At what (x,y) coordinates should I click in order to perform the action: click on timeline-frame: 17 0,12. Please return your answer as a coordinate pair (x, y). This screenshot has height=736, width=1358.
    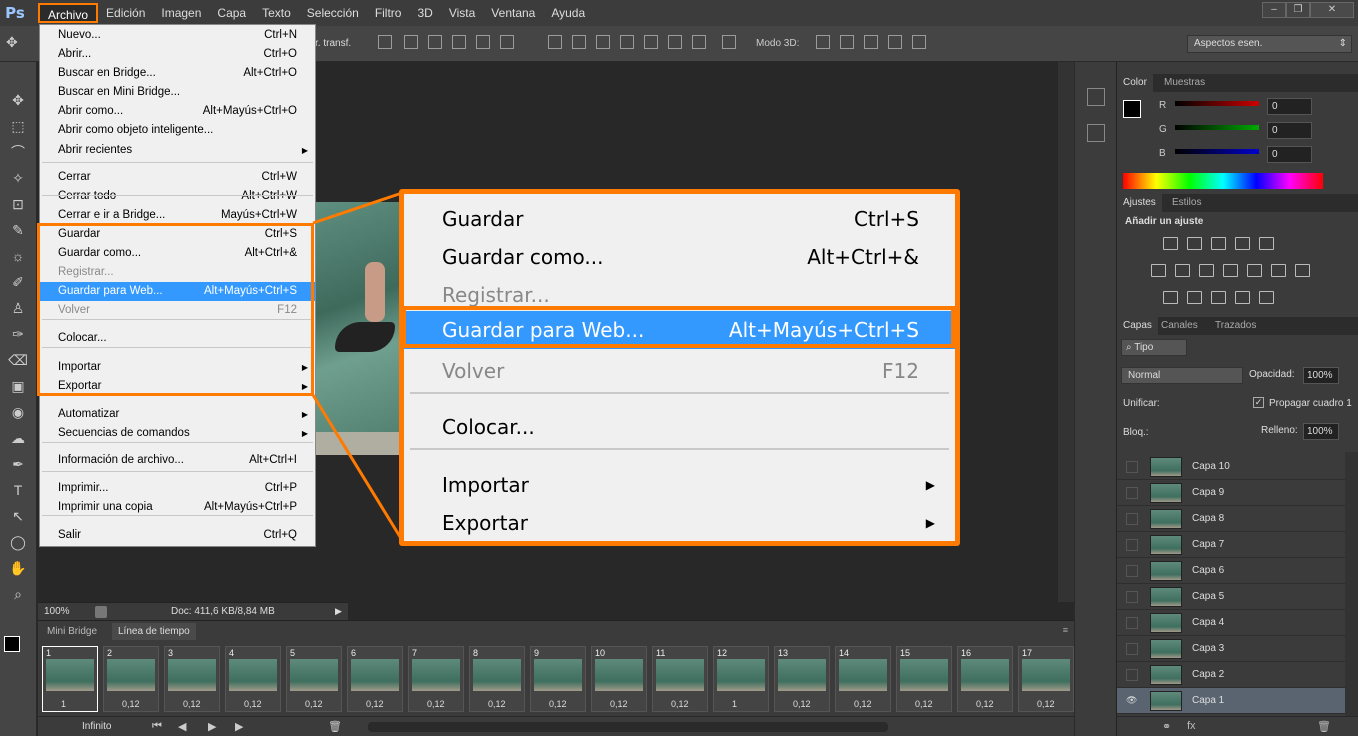
    Looking at the image, I should click on (1046, 679).